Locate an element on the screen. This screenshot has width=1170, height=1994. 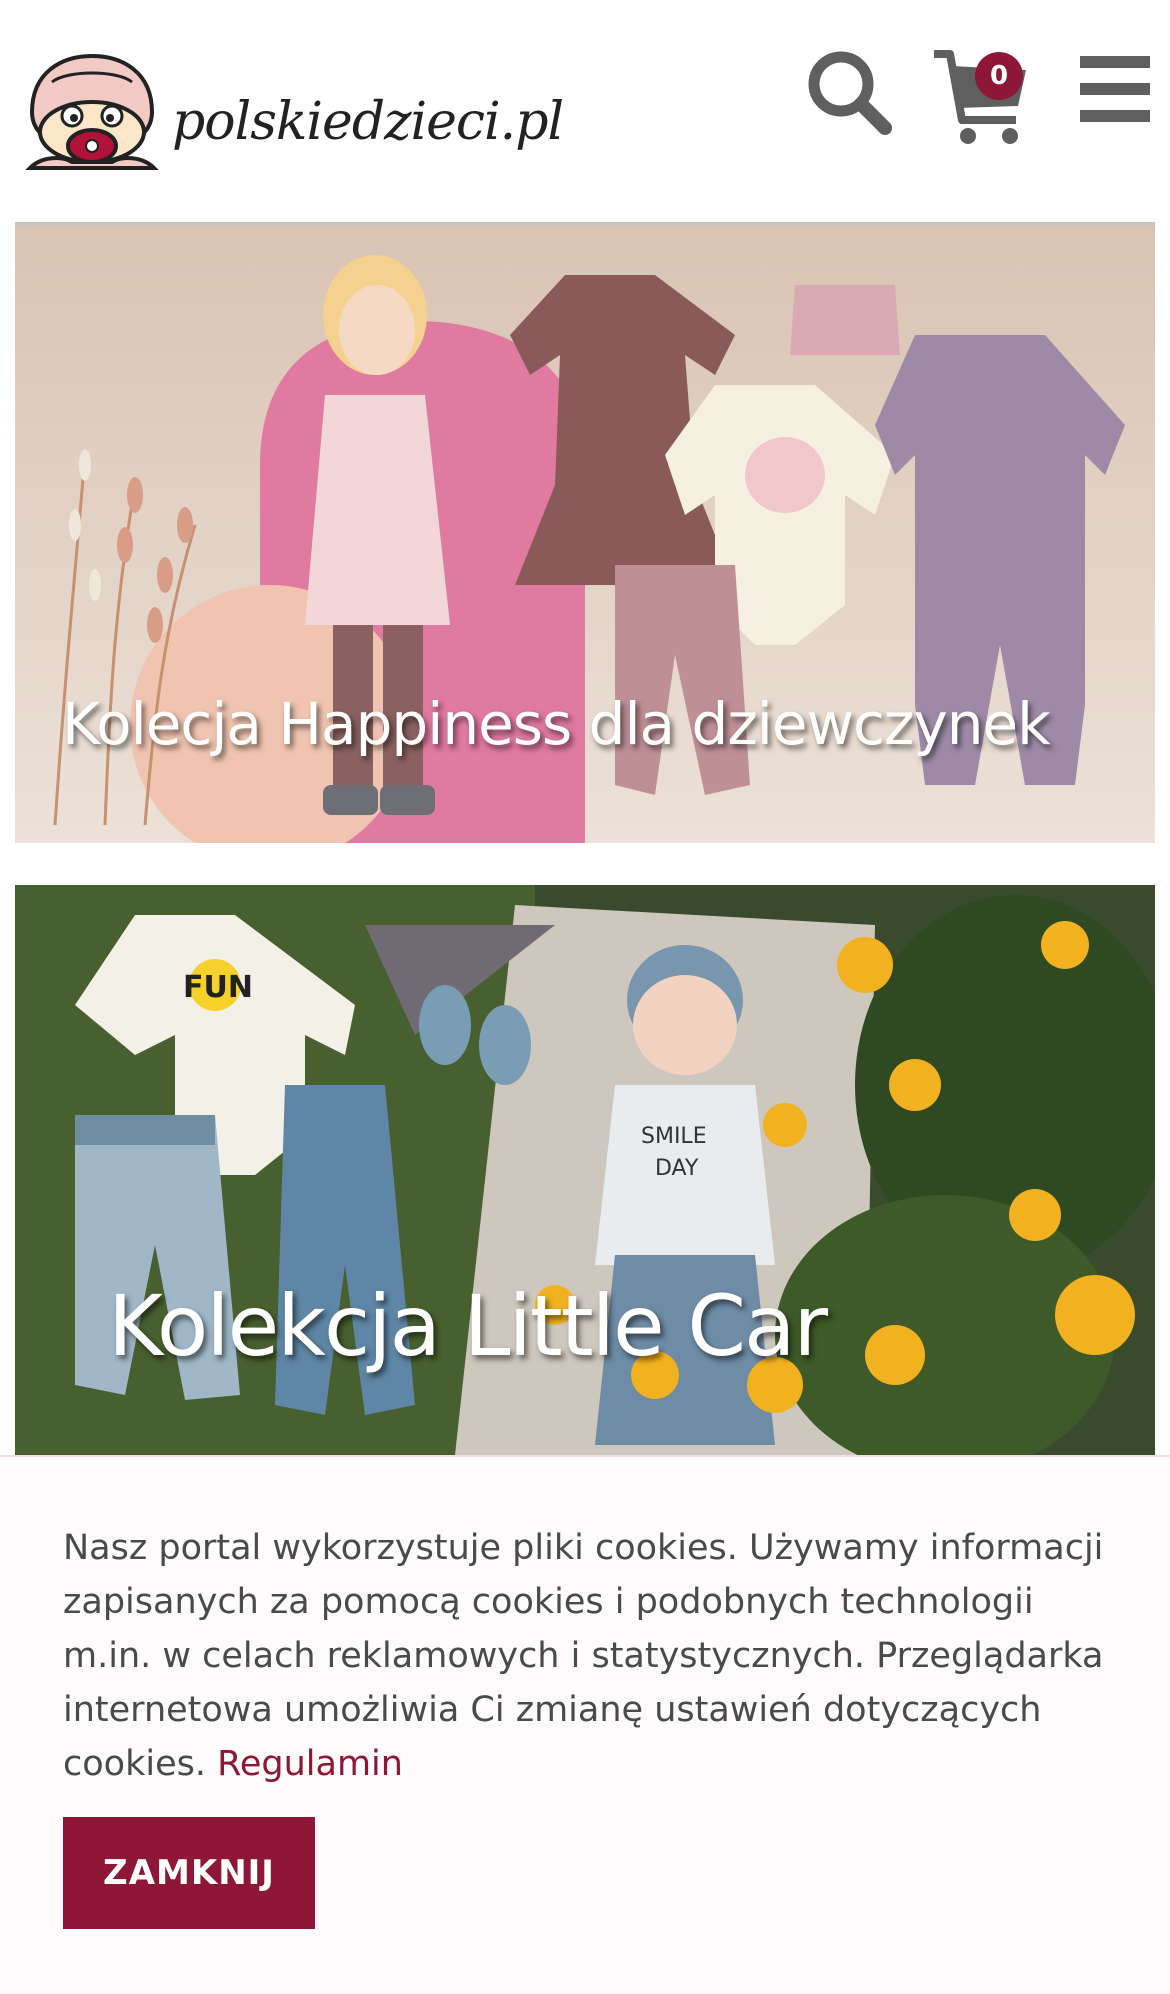
logo-text: polskiedzieci.pl is located at coordinates (368, 122).